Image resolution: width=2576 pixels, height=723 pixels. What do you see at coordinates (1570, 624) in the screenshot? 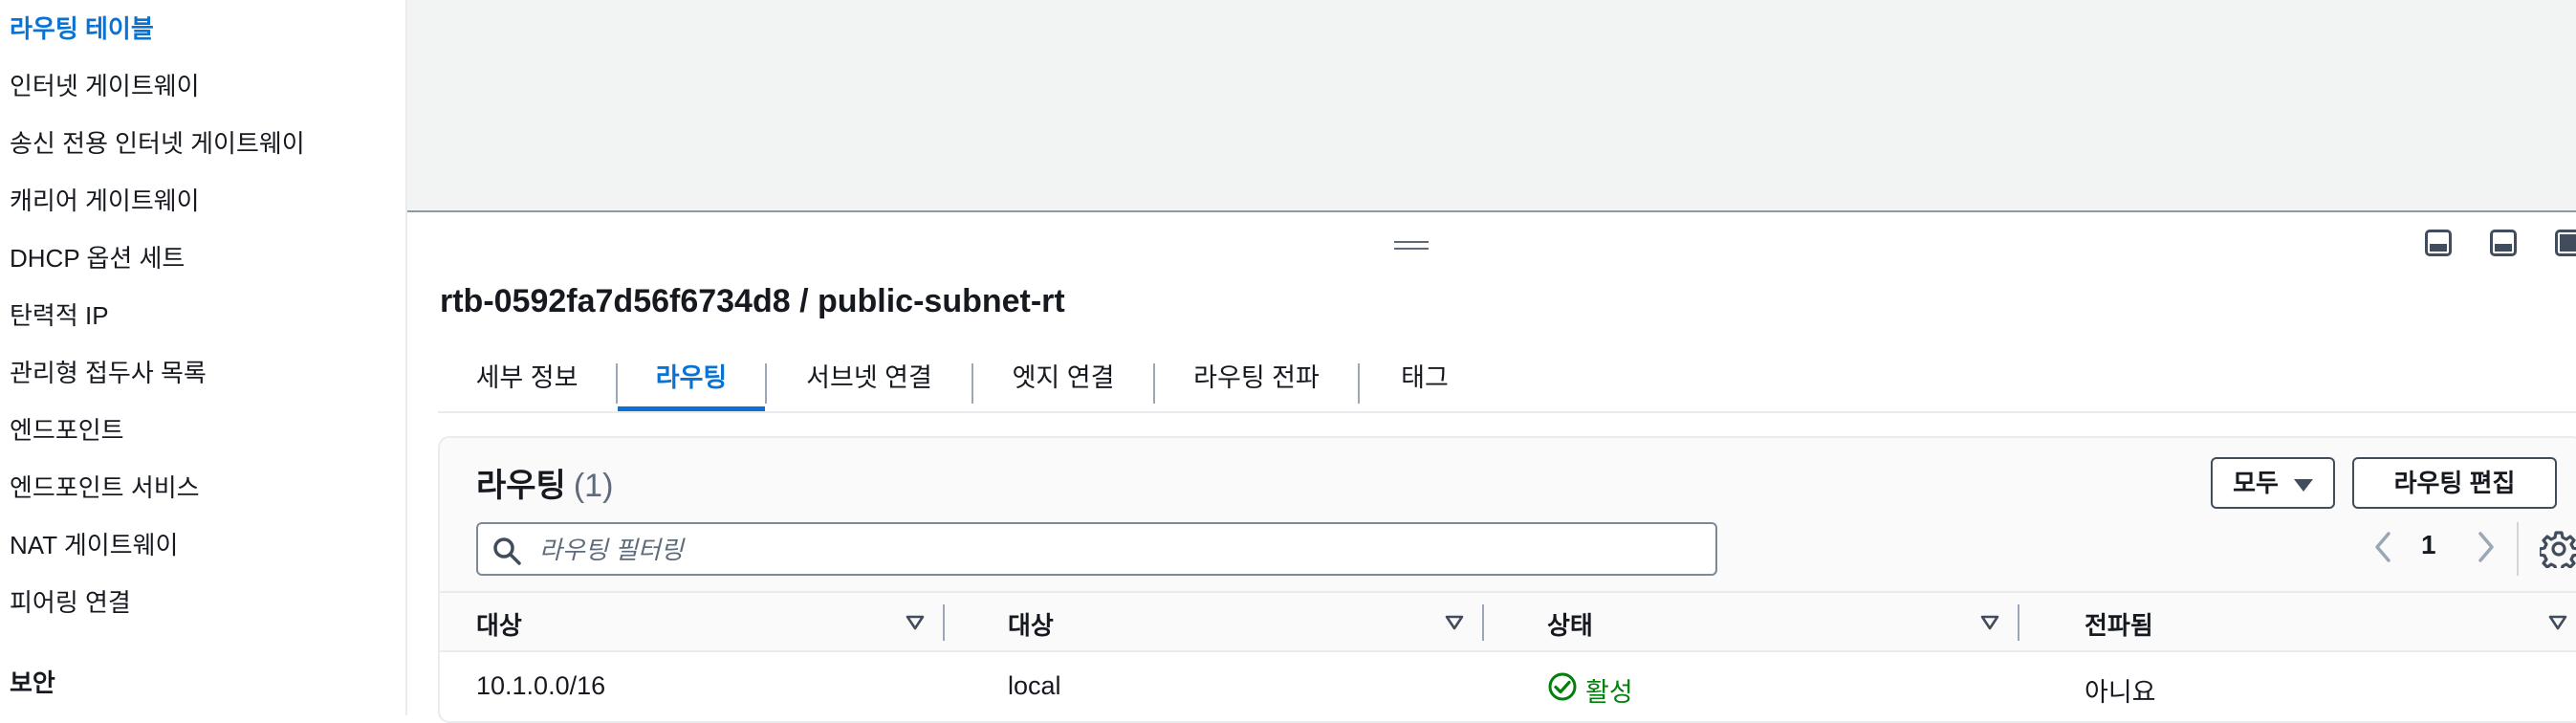
I see `column-header-status: 상태` at bounding box center [1570, 624].